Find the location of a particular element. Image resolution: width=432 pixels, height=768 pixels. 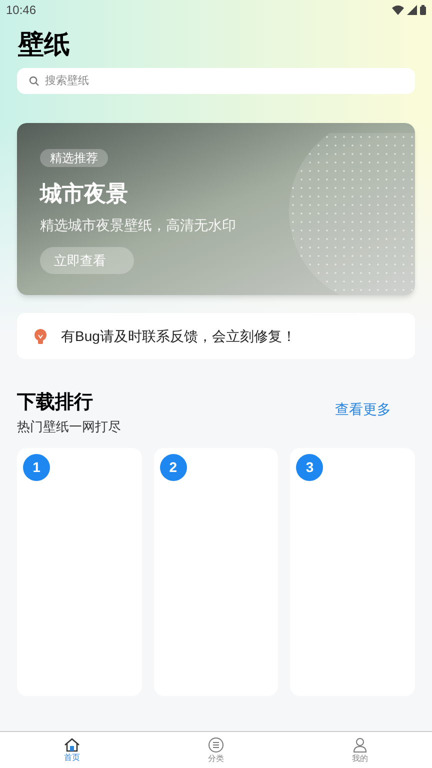

nav-tab: 分类 is located at coordinates (216, 750).